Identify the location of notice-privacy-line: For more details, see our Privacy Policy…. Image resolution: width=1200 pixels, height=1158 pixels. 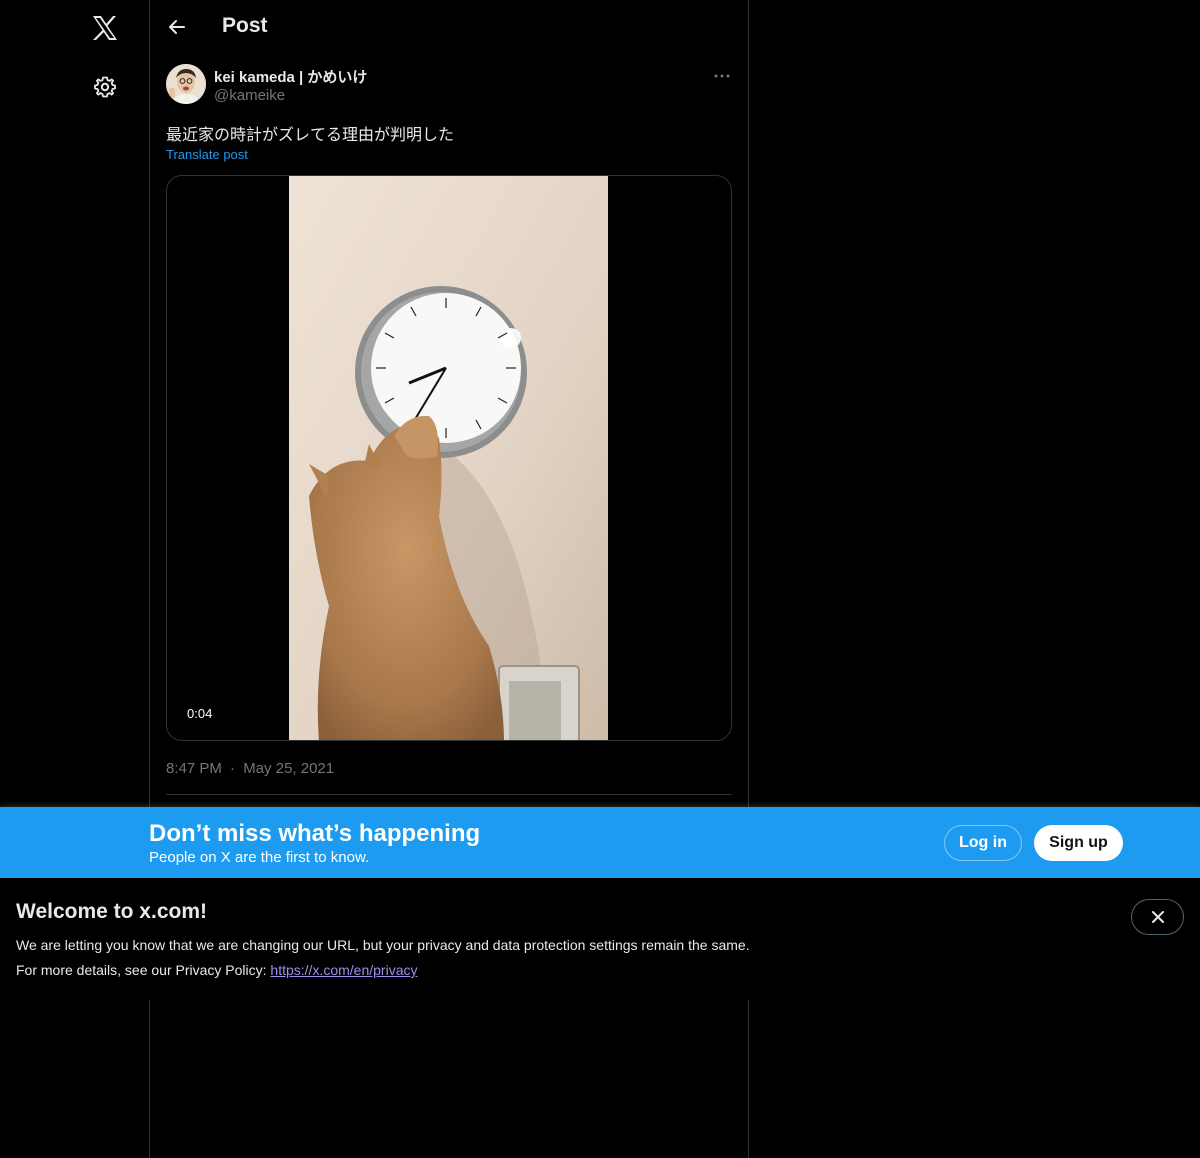
(216, 970).